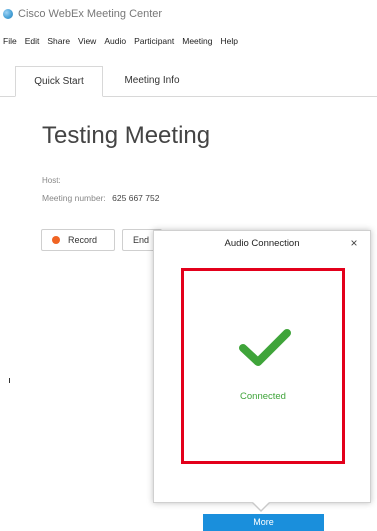 The width and height of the screenshot is (377, 531). I want to click on title-bar: Cisco WebEx Meeting Center, so click(188, 14).